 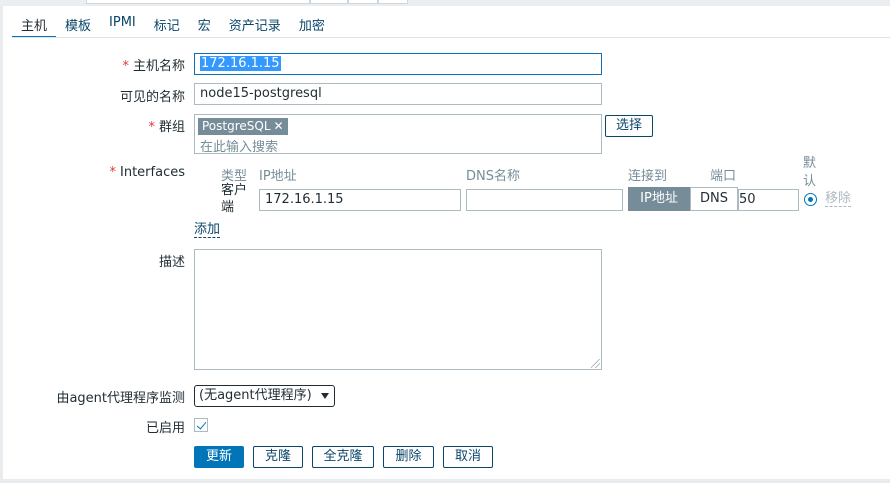 I want to click on tab-templates: 模板, so click(x=78, y=25).